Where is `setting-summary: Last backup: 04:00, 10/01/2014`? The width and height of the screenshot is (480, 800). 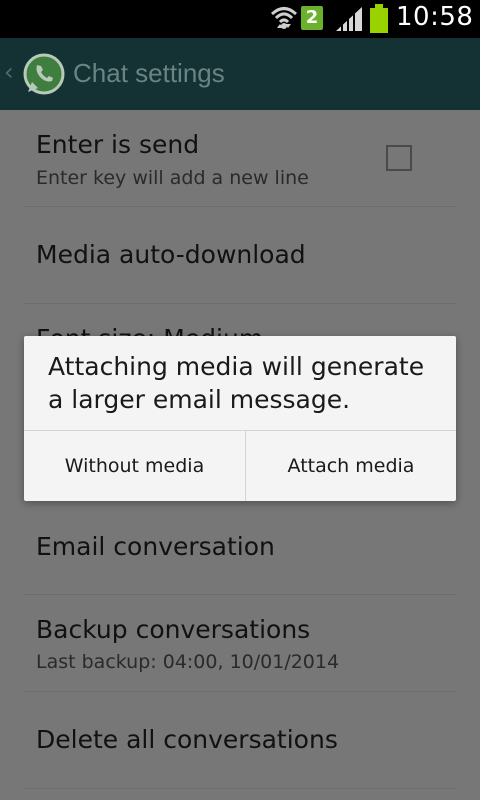
setting-summary: Last backup: 04:00, 10/01/2014 is located at coordinates (188, 662).